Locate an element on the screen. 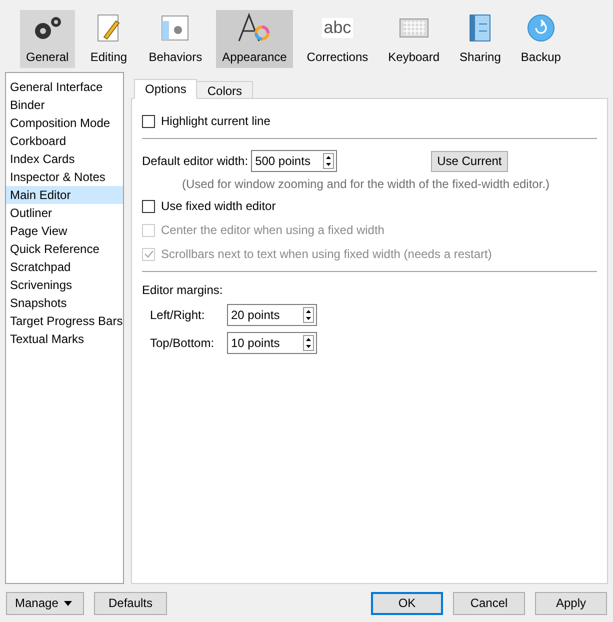 The width and height of the screenshot is (613, 622). tab: Colors is located at coordinates (225, 90).